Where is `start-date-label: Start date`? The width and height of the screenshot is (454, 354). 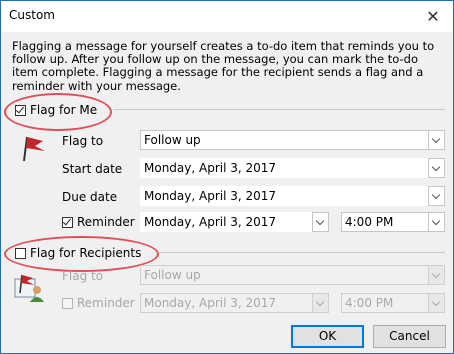
start-date-label: Start date is located at coordinates (92, 169).